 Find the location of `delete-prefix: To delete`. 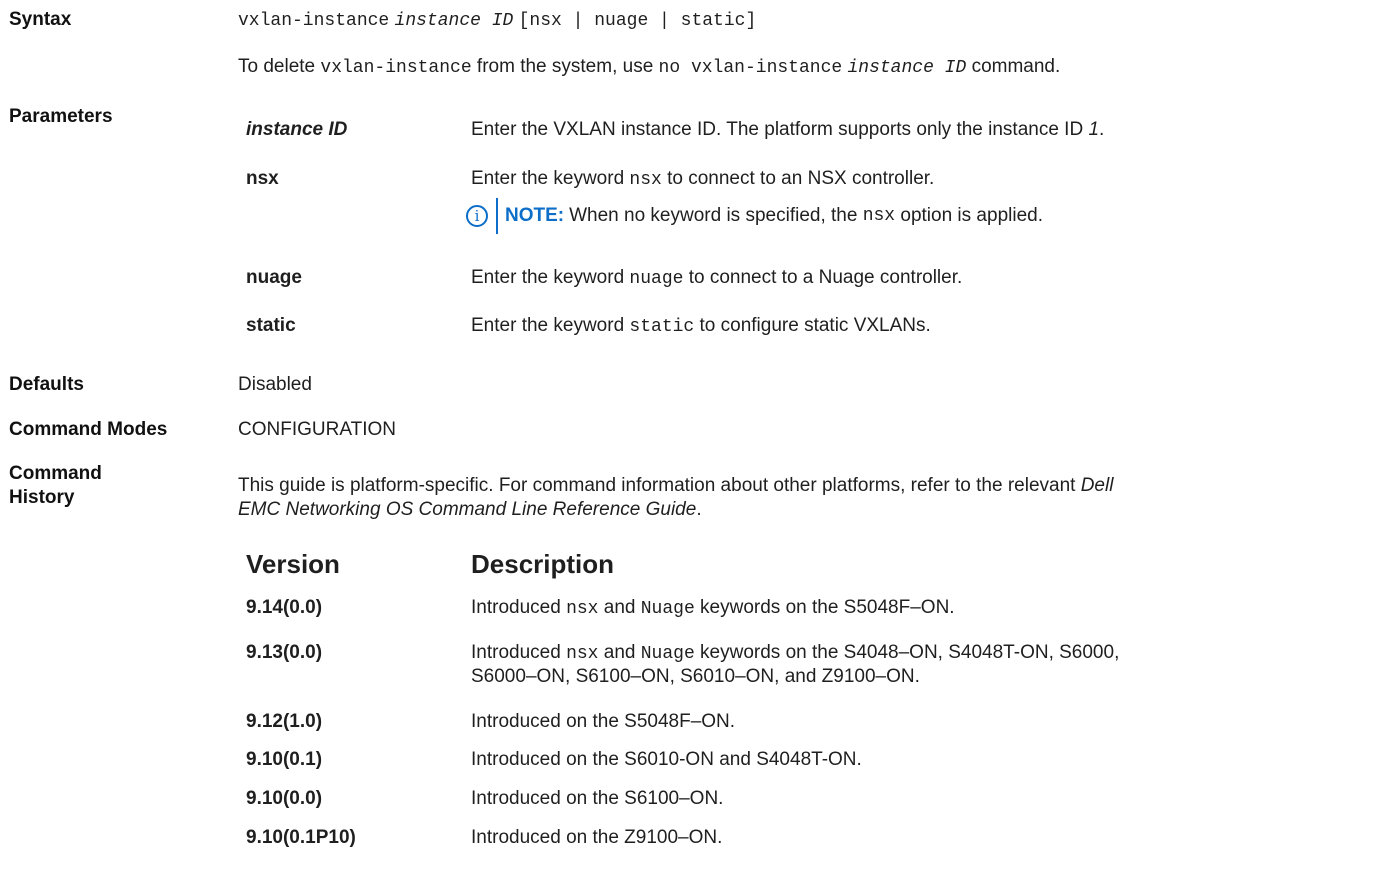

delete-prefix: To delete is located at coordinates (277, 66).